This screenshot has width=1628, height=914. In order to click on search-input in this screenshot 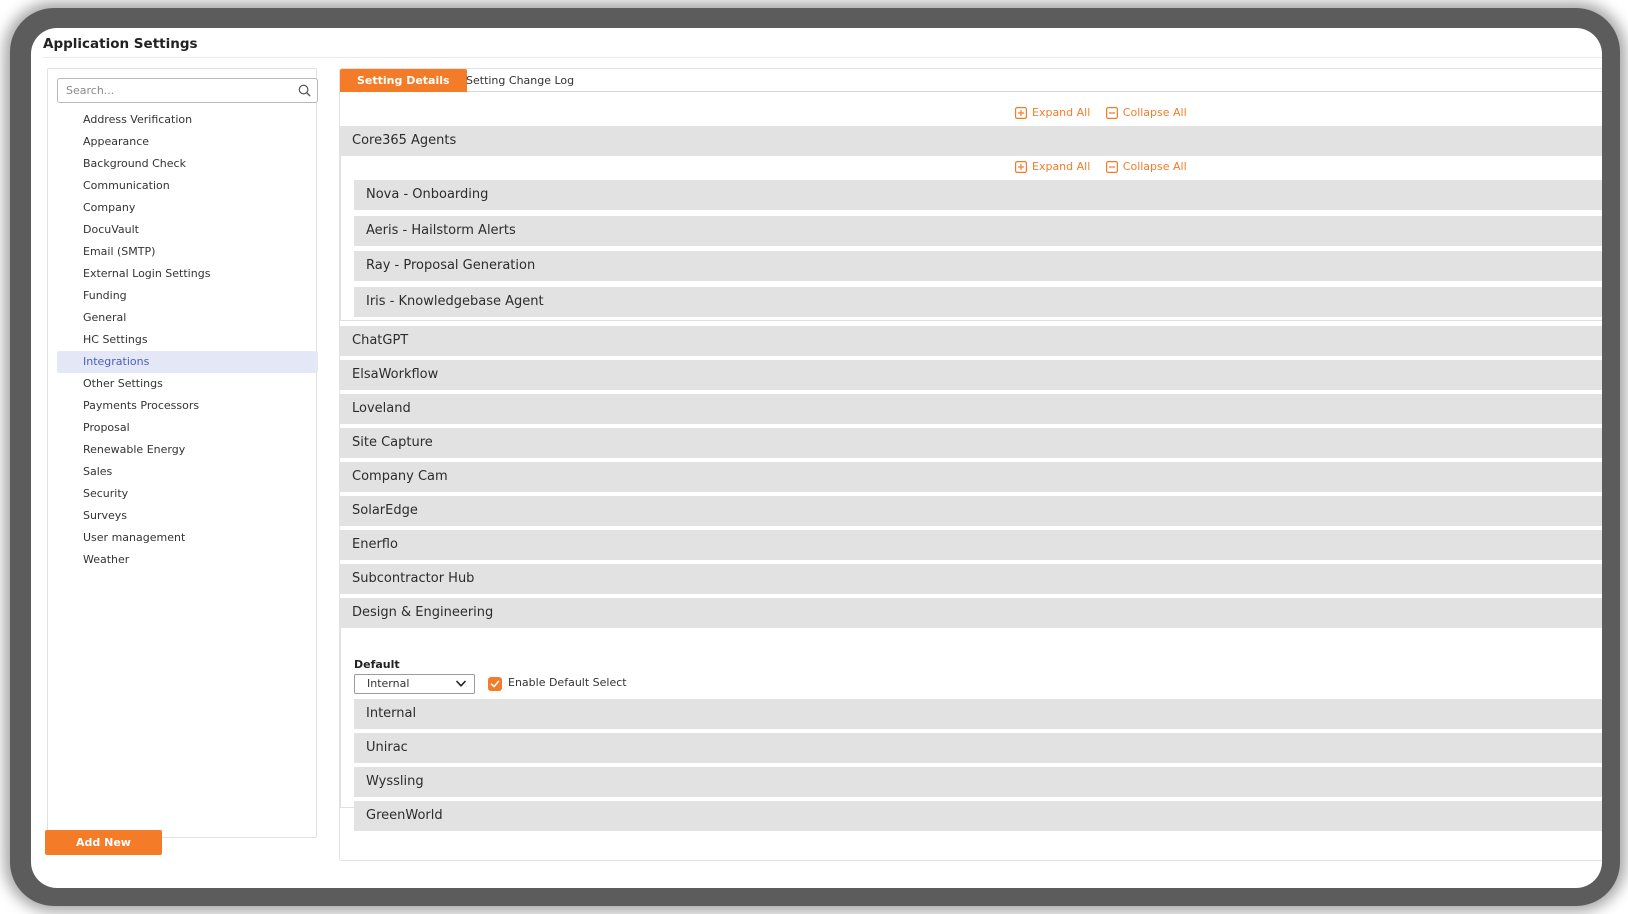, I will do `click(170, 90)`.